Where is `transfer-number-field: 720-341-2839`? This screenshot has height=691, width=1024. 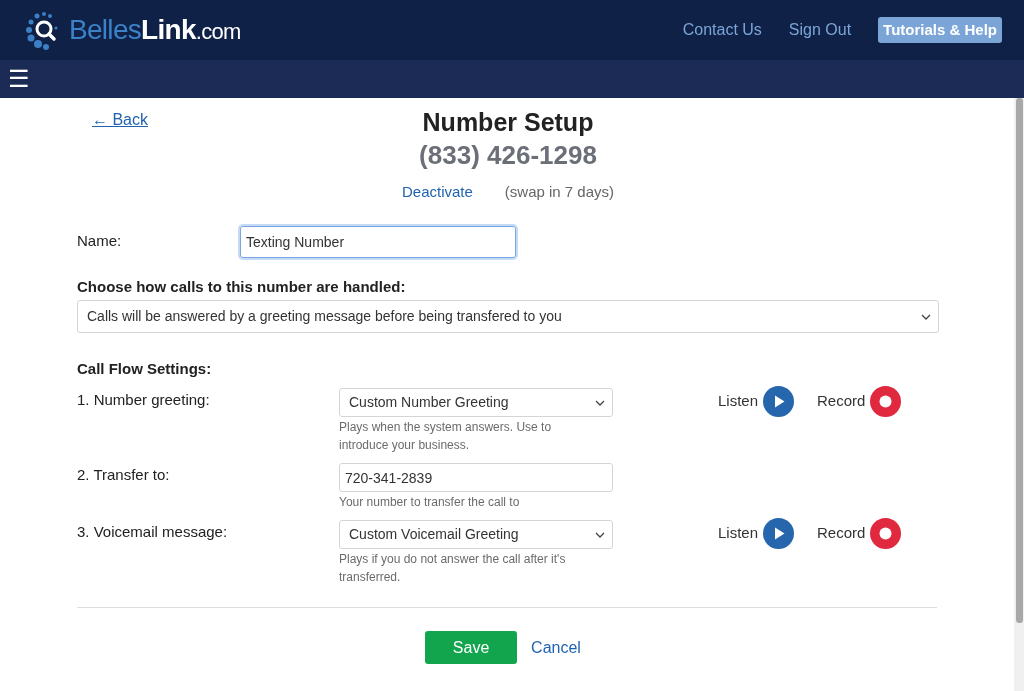
transfer-number-field: 720-341-2839 is located at coordinates (476, 477).